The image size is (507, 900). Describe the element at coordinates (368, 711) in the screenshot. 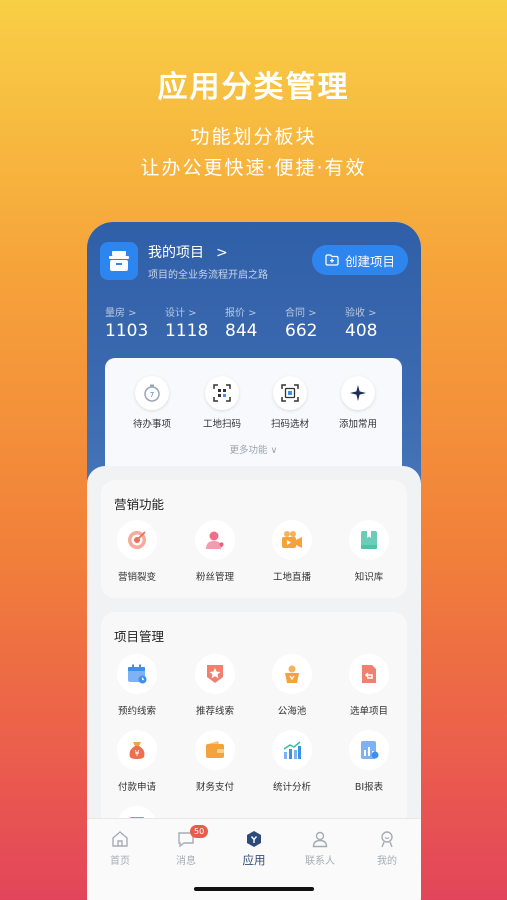

I see `app-label: 选单项目` at that location.